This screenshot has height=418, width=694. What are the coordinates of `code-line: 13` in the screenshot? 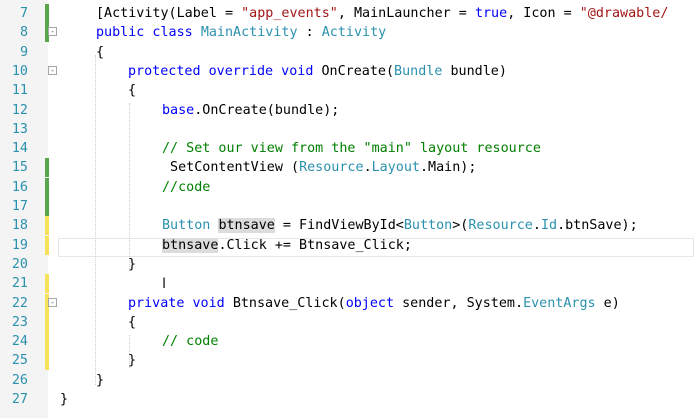 It's located at (347, 129).